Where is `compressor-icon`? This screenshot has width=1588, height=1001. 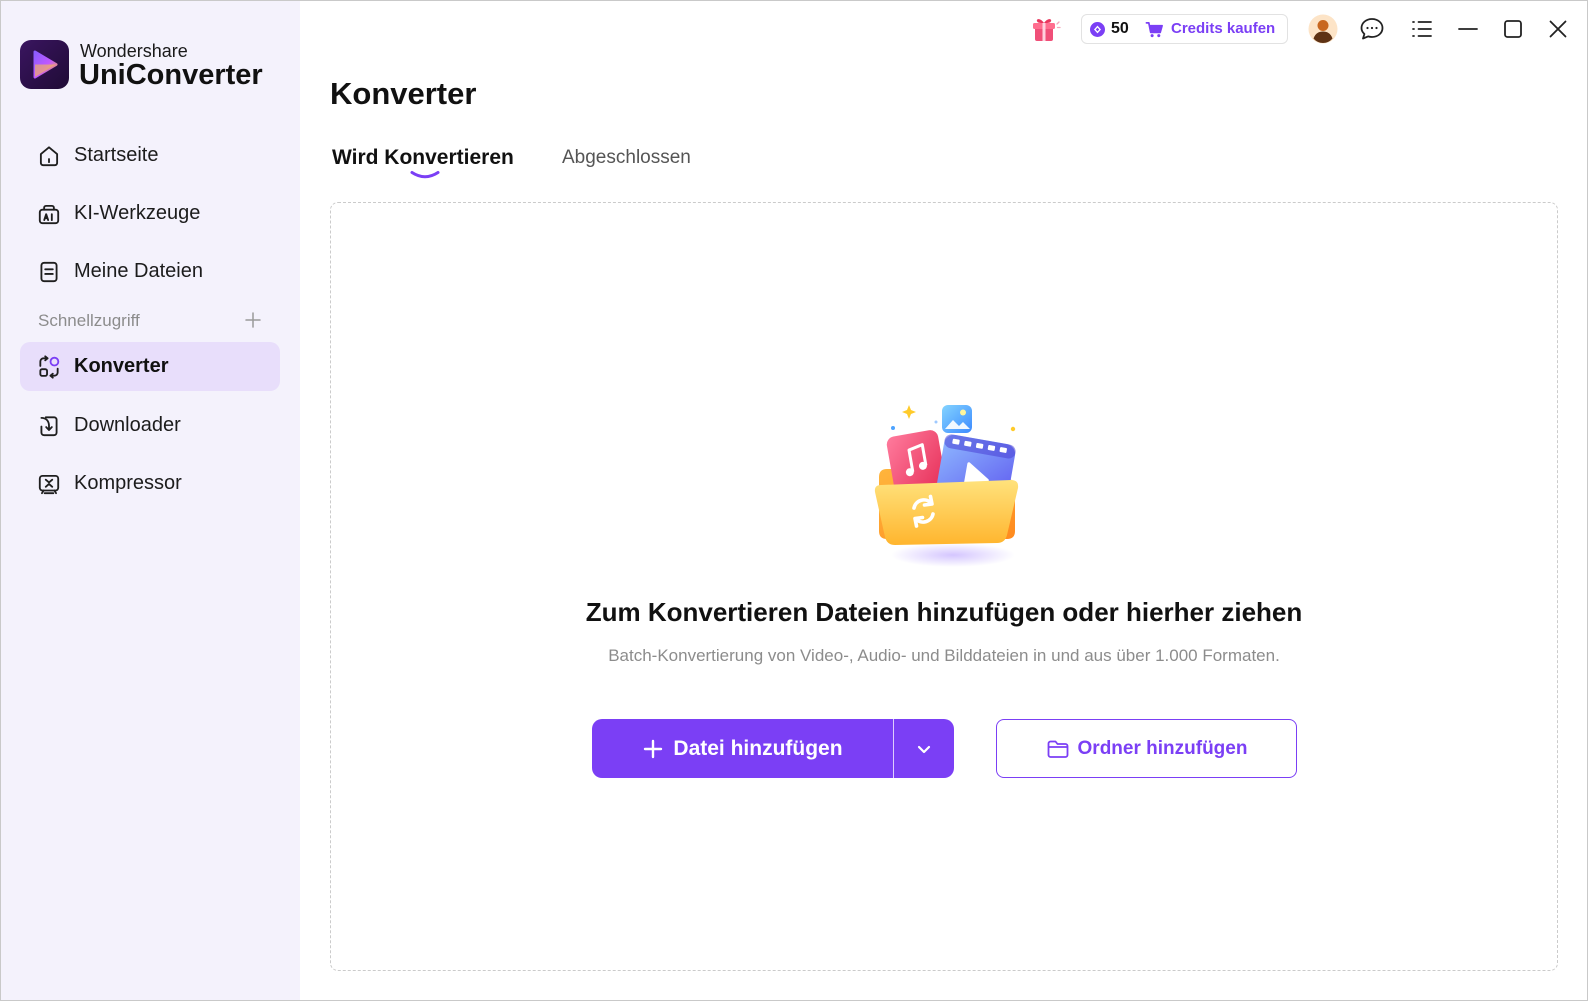 compressor-icon is located at coordinates (49, 484).